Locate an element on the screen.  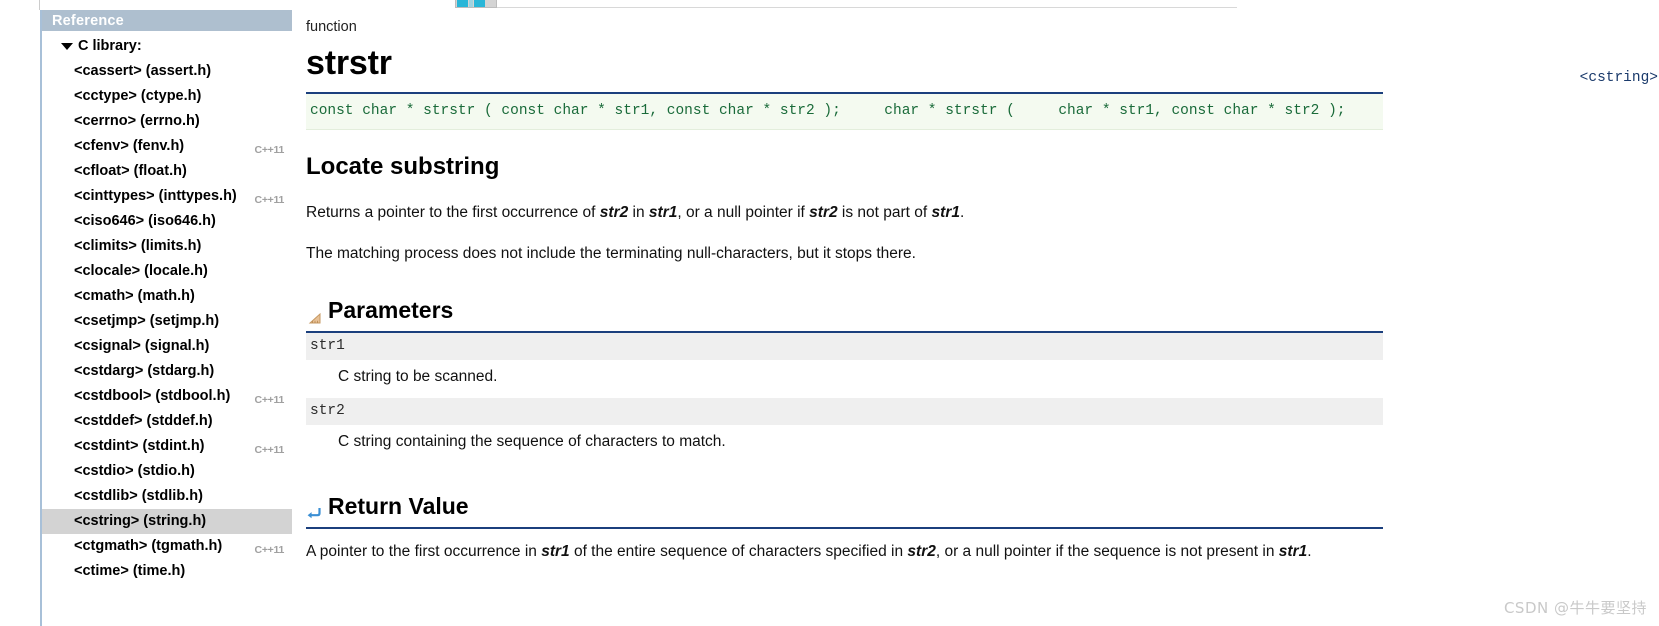
sidebar-tree-root: C library: is located at coordinates (167, 46).